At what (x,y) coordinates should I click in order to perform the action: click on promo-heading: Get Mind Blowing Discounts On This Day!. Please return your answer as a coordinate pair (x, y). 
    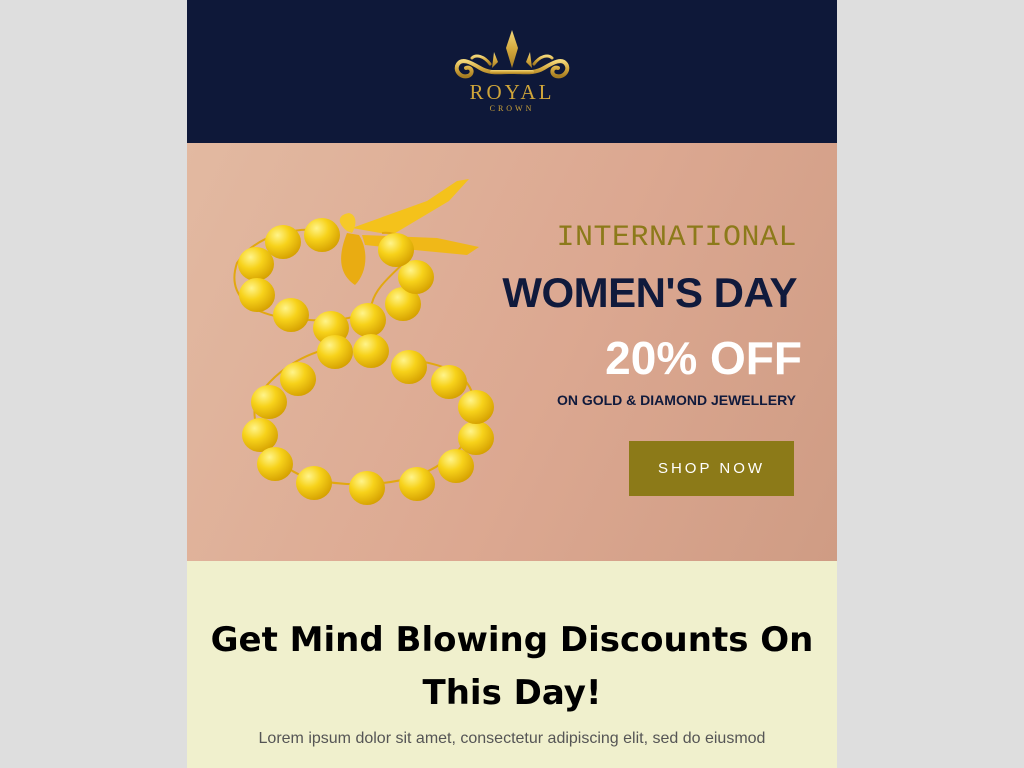
    Looking at the image, I should click on (512, 666).